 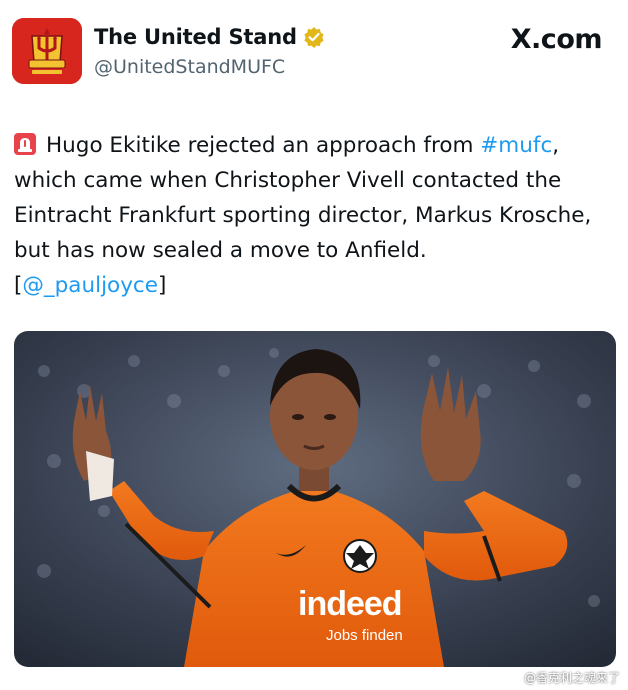 What do you see at coordinates (350, 604) in the screenshot?
I see `sponsor-logo: indeed` at bounding box center [350, 604].